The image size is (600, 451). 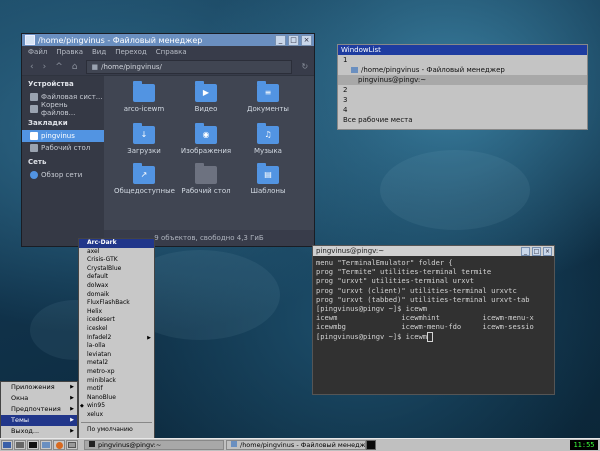 What do you see at coordinates (395, 281) in the screenshot?
I see `terminal-line: prog "urxvt" utilities-terminal urxvt` at bounding box center [395, 281].